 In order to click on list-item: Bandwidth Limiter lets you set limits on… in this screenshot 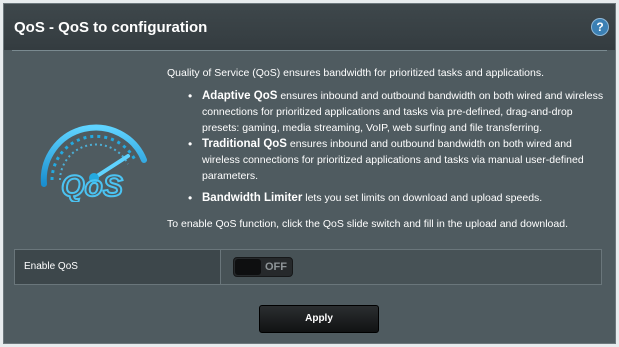, I will do `click(397, 198)`.